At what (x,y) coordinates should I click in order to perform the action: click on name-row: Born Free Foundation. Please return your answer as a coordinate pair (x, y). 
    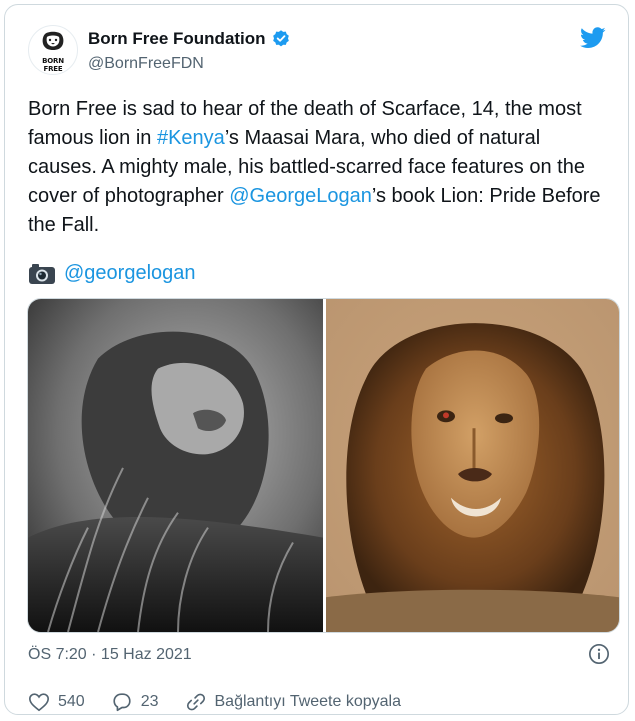
    Looking at the image, I should click on (189, 39).